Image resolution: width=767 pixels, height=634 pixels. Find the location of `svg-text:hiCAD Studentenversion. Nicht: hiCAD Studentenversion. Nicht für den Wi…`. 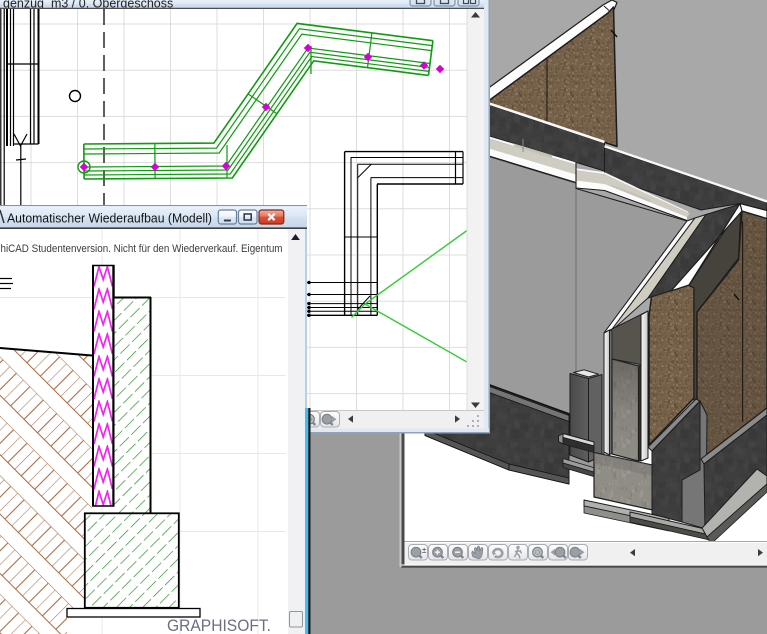

svg-text:hiCAD Studentenversion. Nicht: hiCAD Studentenversion. Nicht für den Wi… is located at coordinates (142, 249).